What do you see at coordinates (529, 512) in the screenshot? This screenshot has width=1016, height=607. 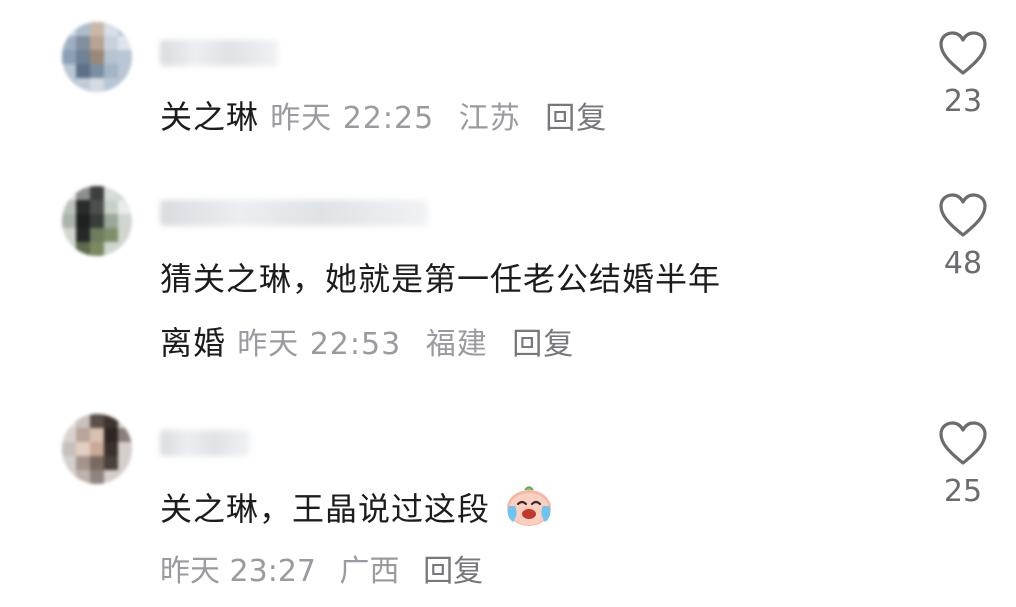 I see `crying-face-emoji-icon` at bounding box center [529, 512].